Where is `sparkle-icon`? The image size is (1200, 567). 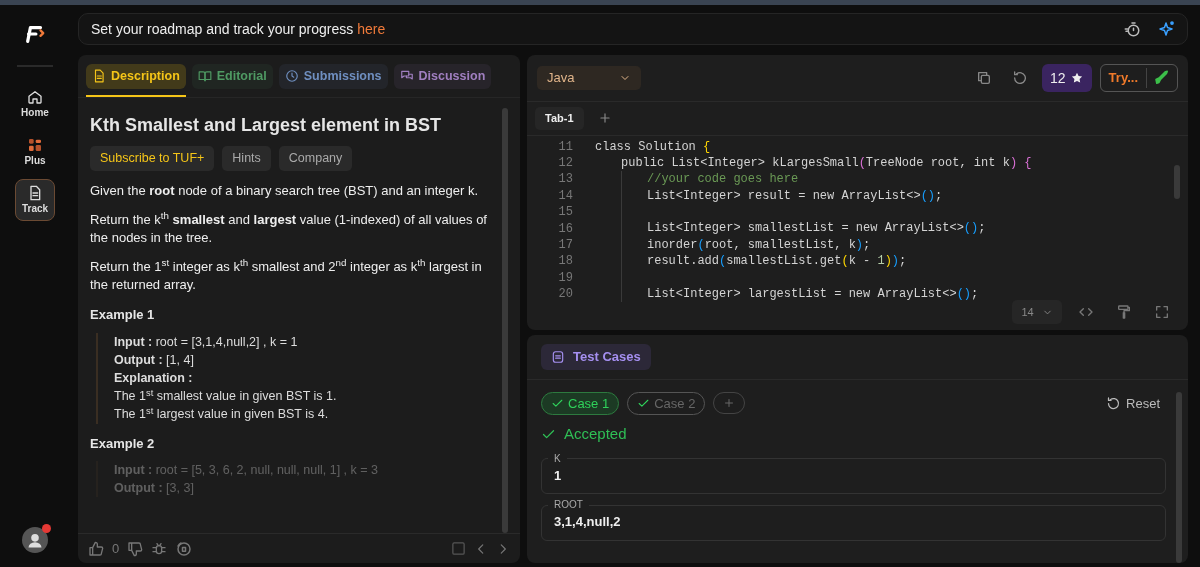 sparkle-icon is located at coordinates (1166, 29).